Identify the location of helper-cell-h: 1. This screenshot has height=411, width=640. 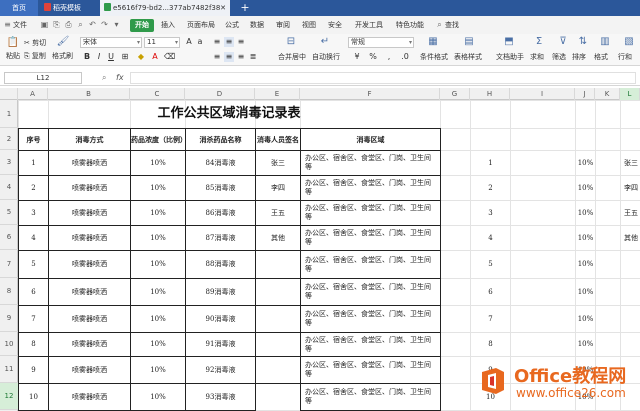
(490, 163).